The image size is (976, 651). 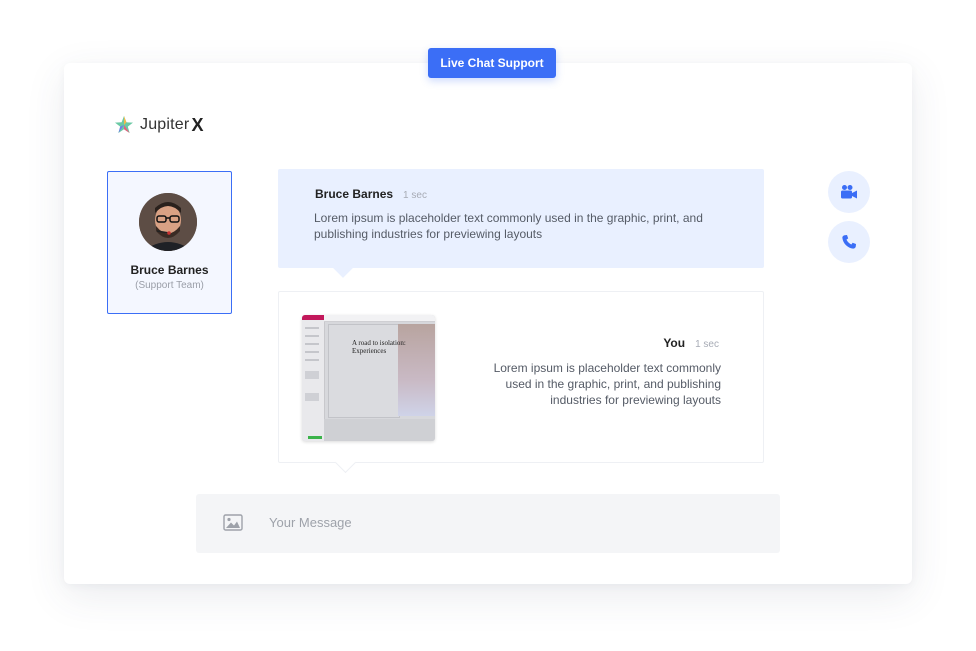 What do you see at coordinates (165, 124) in the screenshot?
I see `brand-name: Jupiter` at bounding box center [165, 124].